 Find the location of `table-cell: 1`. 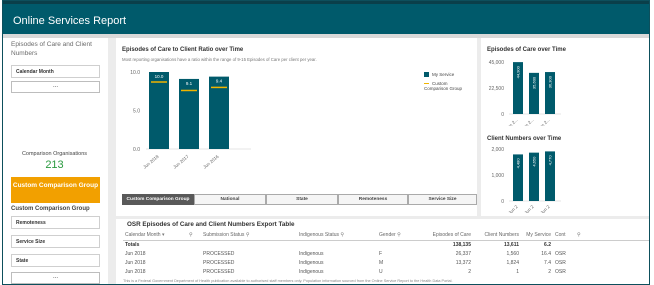

table-cell: 1 is located at coordinates (517, 271).